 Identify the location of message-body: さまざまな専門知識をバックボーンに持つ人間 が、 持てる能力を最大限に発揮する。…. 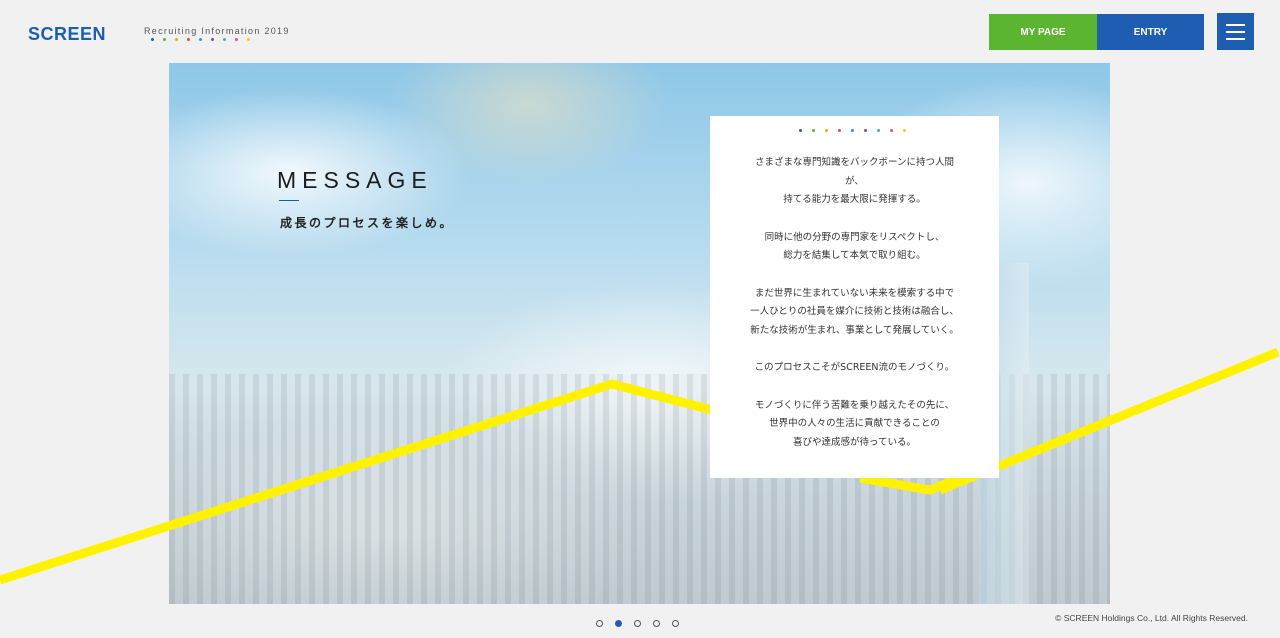
(854, 312).